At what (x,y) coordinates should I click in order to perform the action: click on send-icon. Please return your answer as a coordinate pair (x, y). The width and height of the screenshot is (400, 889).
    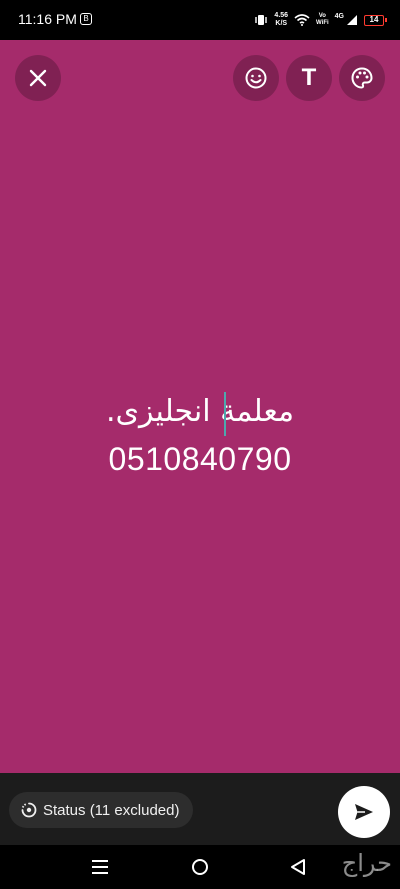
    Looking at the image, I should click on (364, 812).